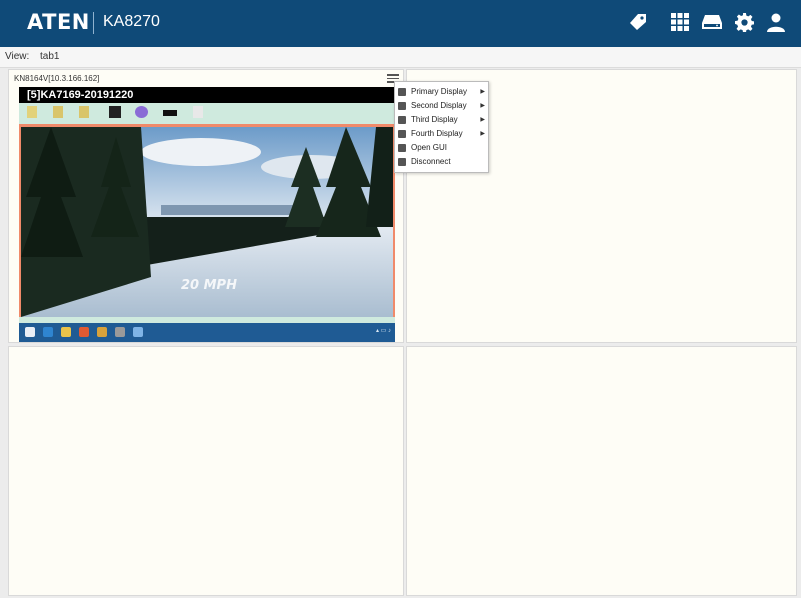 Image resolution: width=801 pixels, height=598 pixels. What do you see at coordinates (48, 332) in the screenshot?
I see `browser-icon` at bounding box center [48, 332].